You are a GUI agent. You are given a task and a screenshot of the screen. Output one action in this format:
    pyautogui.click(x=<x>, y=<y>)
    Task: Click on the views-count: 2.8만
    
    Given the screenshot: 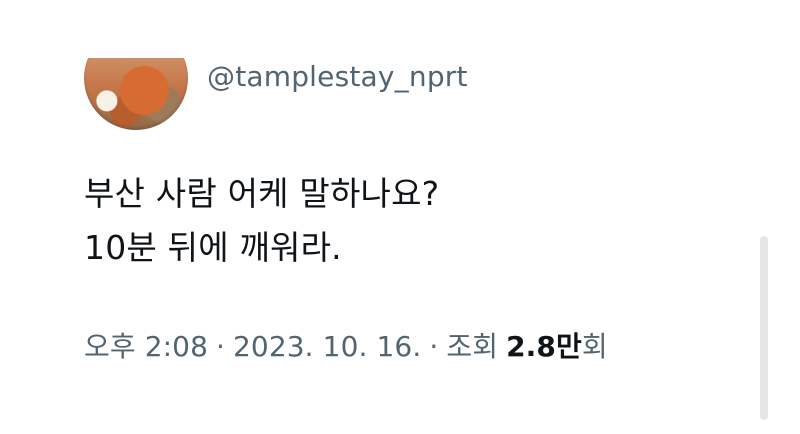 What is the action you would take?
    pyautogui.click(x=544, y=347)
    